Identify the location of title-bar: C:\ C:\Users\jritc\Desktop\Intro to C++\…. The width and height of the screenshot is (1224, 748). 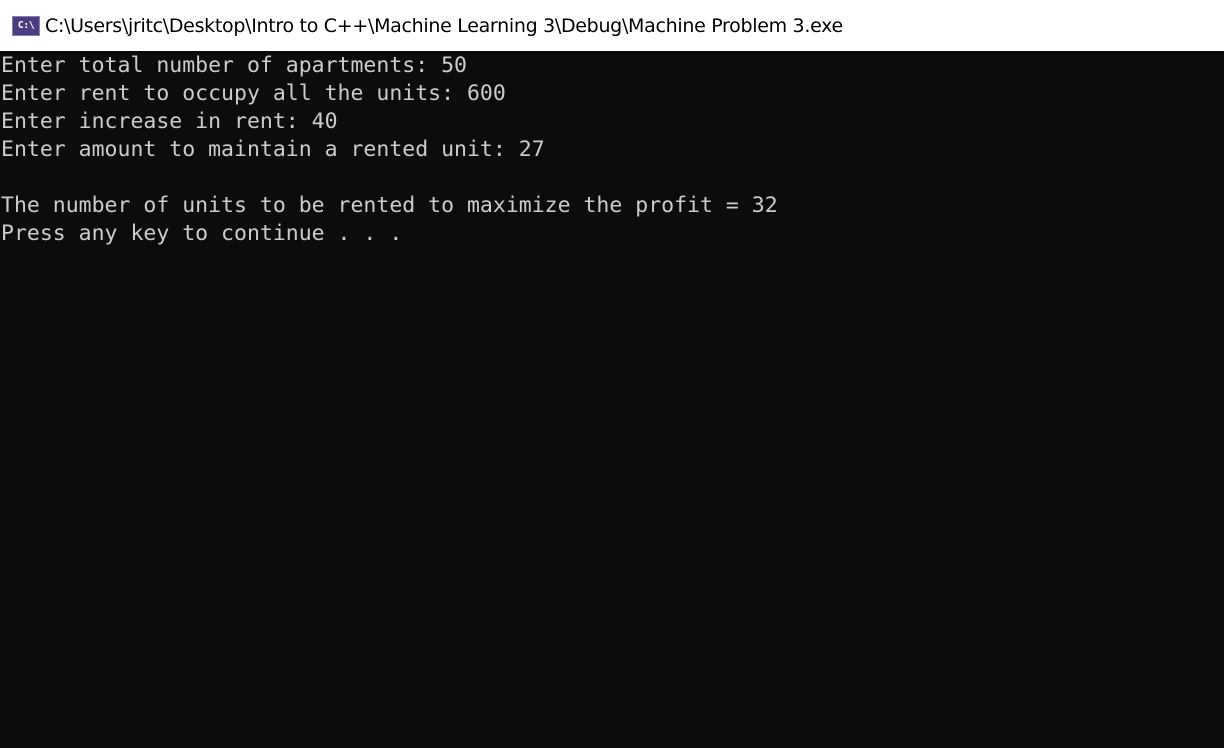
(612, 25).